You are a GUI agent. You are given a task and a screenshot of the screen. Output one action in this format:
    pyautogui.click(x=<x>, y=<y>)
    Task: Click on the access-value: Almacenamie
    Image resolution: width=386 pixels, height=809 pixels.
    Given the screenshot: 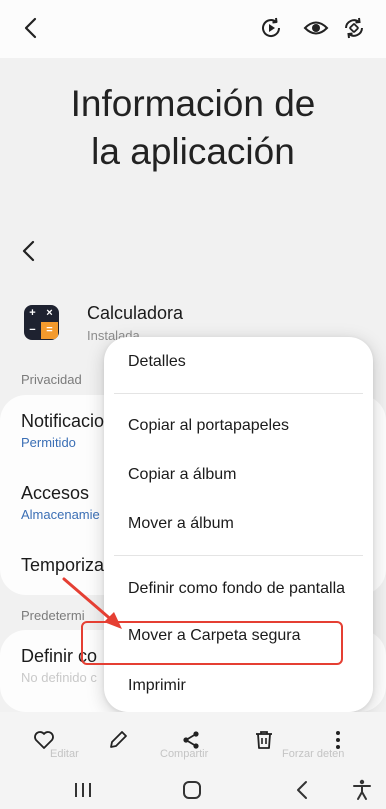 What is the action you would take?
    pyautogui.click(x=60, y=514)
    